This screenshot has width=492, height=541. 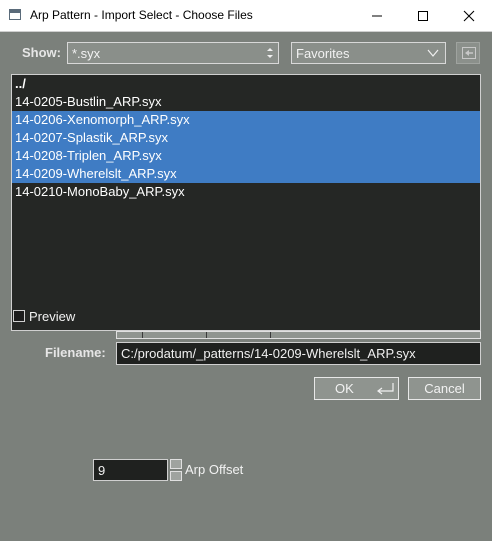 What do you see at coordinates (368, 53) in the screenshot?
I see `favorites-select: Favorites` at bounding box center [368, 53].